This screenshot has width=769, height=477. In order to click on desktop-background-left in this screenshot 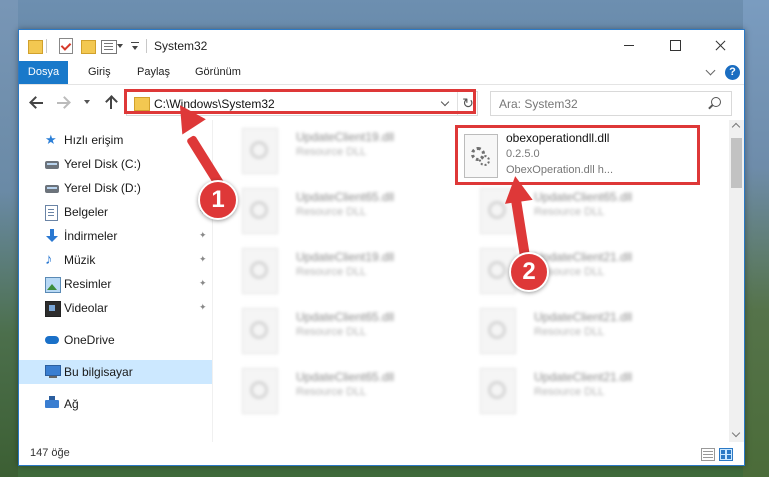, I will do `click(9, 238)`.